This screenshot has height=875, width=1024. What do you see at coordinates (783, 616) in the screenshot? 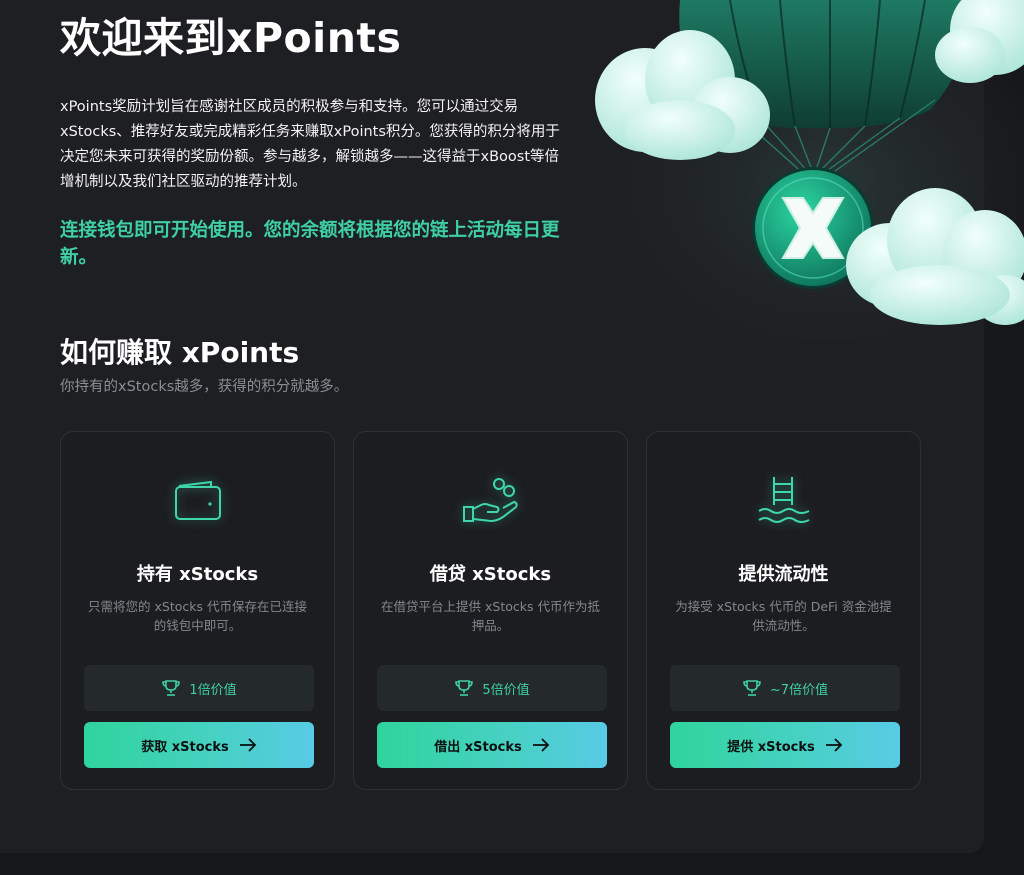
I see `card-description: 为接受 xStocks 代币的 DeFi 资金池提供流动性。` at bounding box center [783, 616].